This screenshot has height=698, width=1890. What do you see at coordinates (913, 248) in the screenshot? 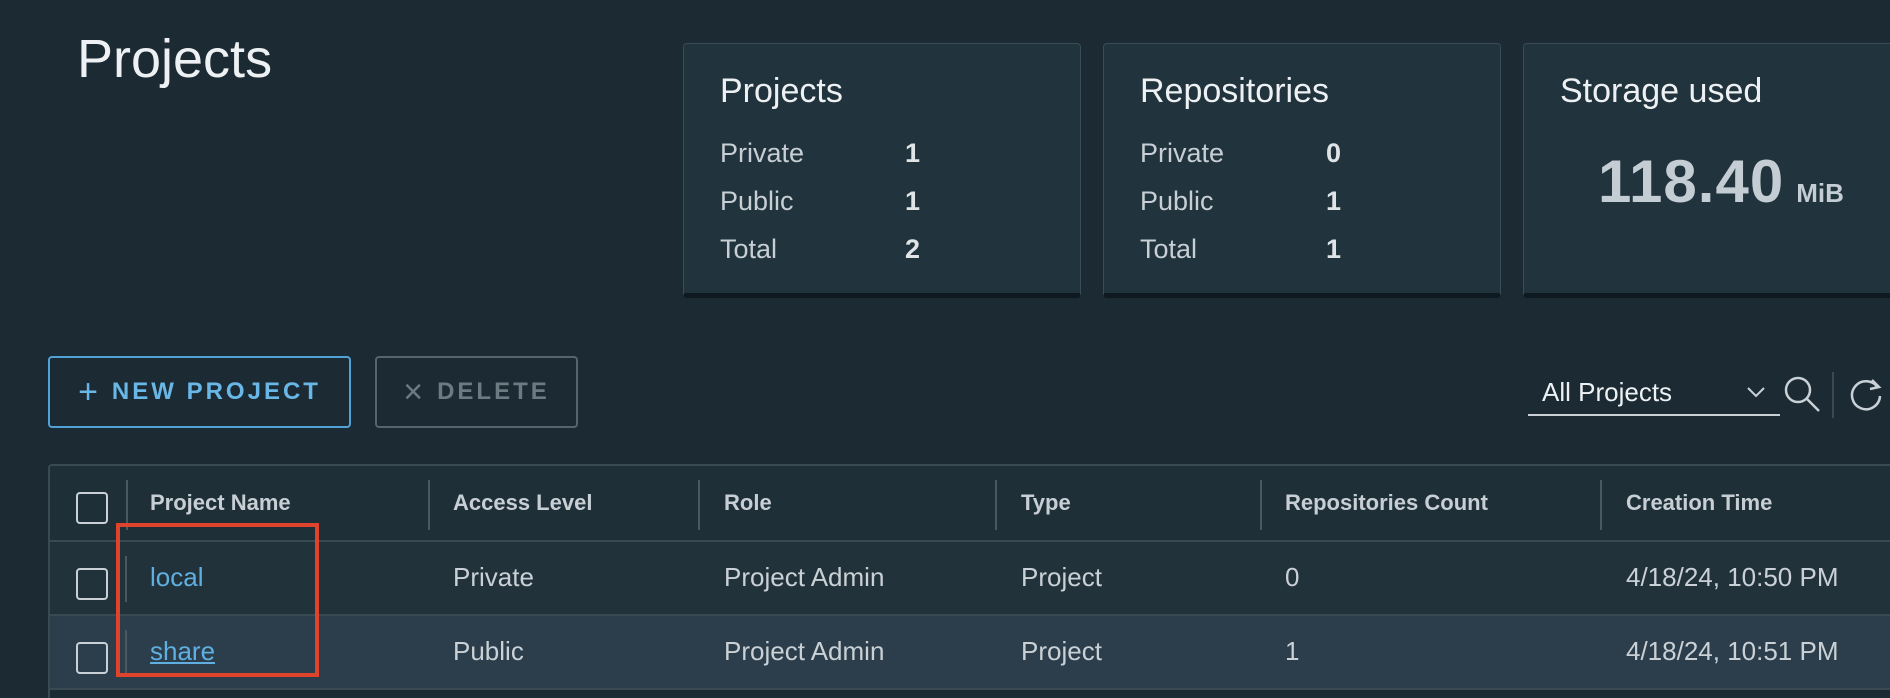
I see `stat-value: 2` at bounding box center [913, 248].